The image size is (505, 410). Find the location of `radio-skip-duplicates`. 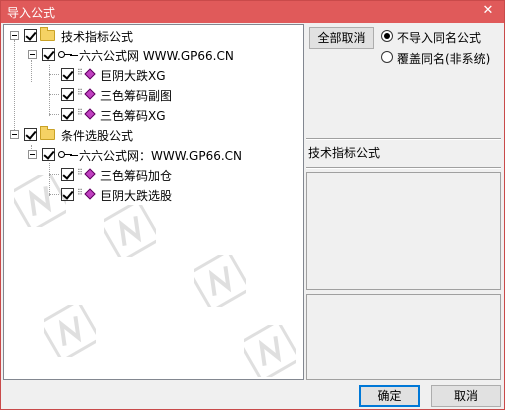

radio-skip-duplicates is located at coordinates (387, 36).